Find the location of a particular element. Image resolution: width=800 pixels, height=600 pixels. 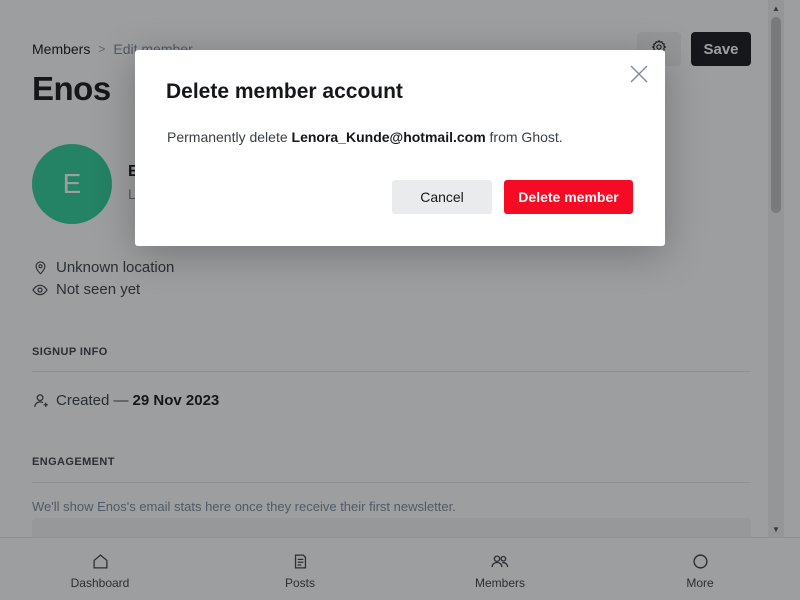

dialog-title: Delete member account is located at coordinates (284, 91).